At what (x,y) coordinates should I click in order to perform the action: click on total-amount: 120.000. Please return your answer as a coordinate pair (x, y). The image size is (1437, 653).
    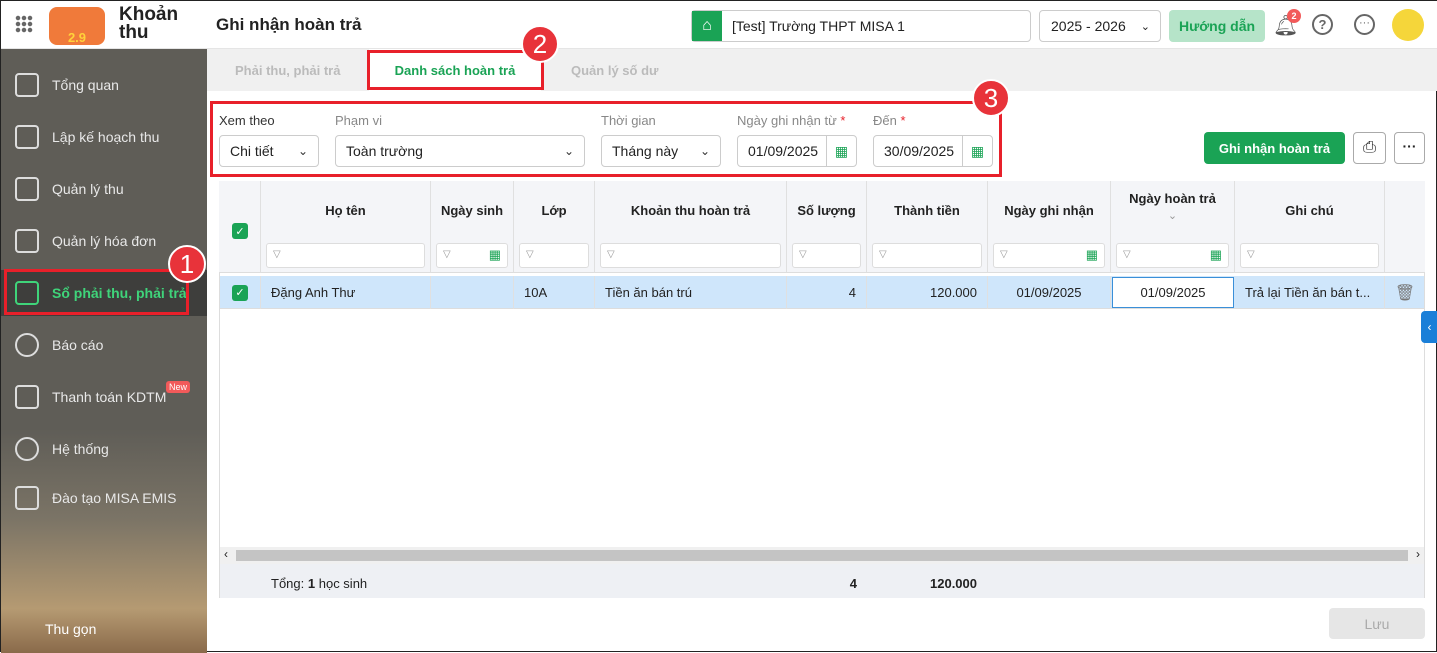
    Looking at the image, I should click on (953, 583).